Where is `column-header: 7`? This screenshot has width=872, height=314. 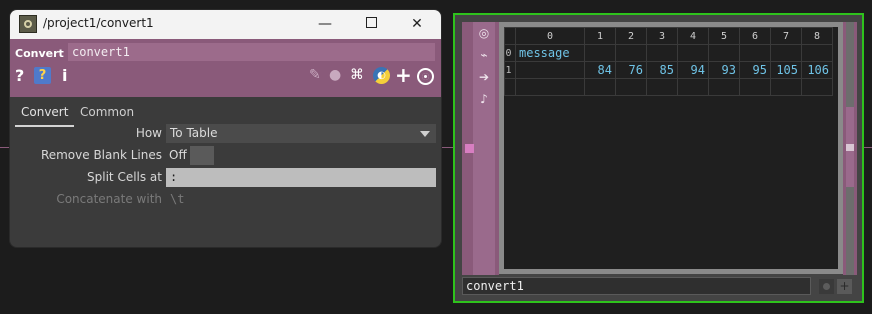 column-header: 7 is located at coordinates (786, 36).